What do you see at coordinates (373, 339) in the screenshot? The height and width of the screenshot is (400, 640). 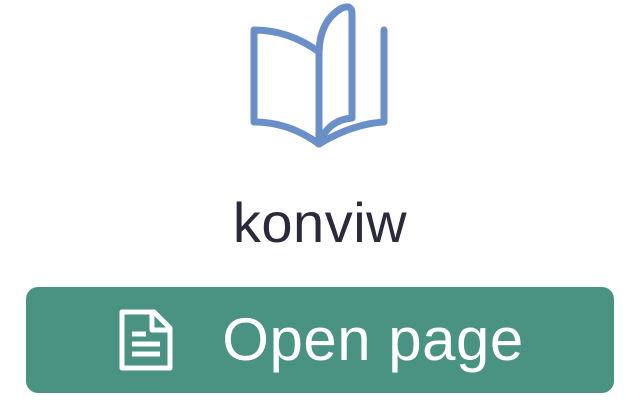 I see `open-page-label: Open page` at bounding box center [373, 339].